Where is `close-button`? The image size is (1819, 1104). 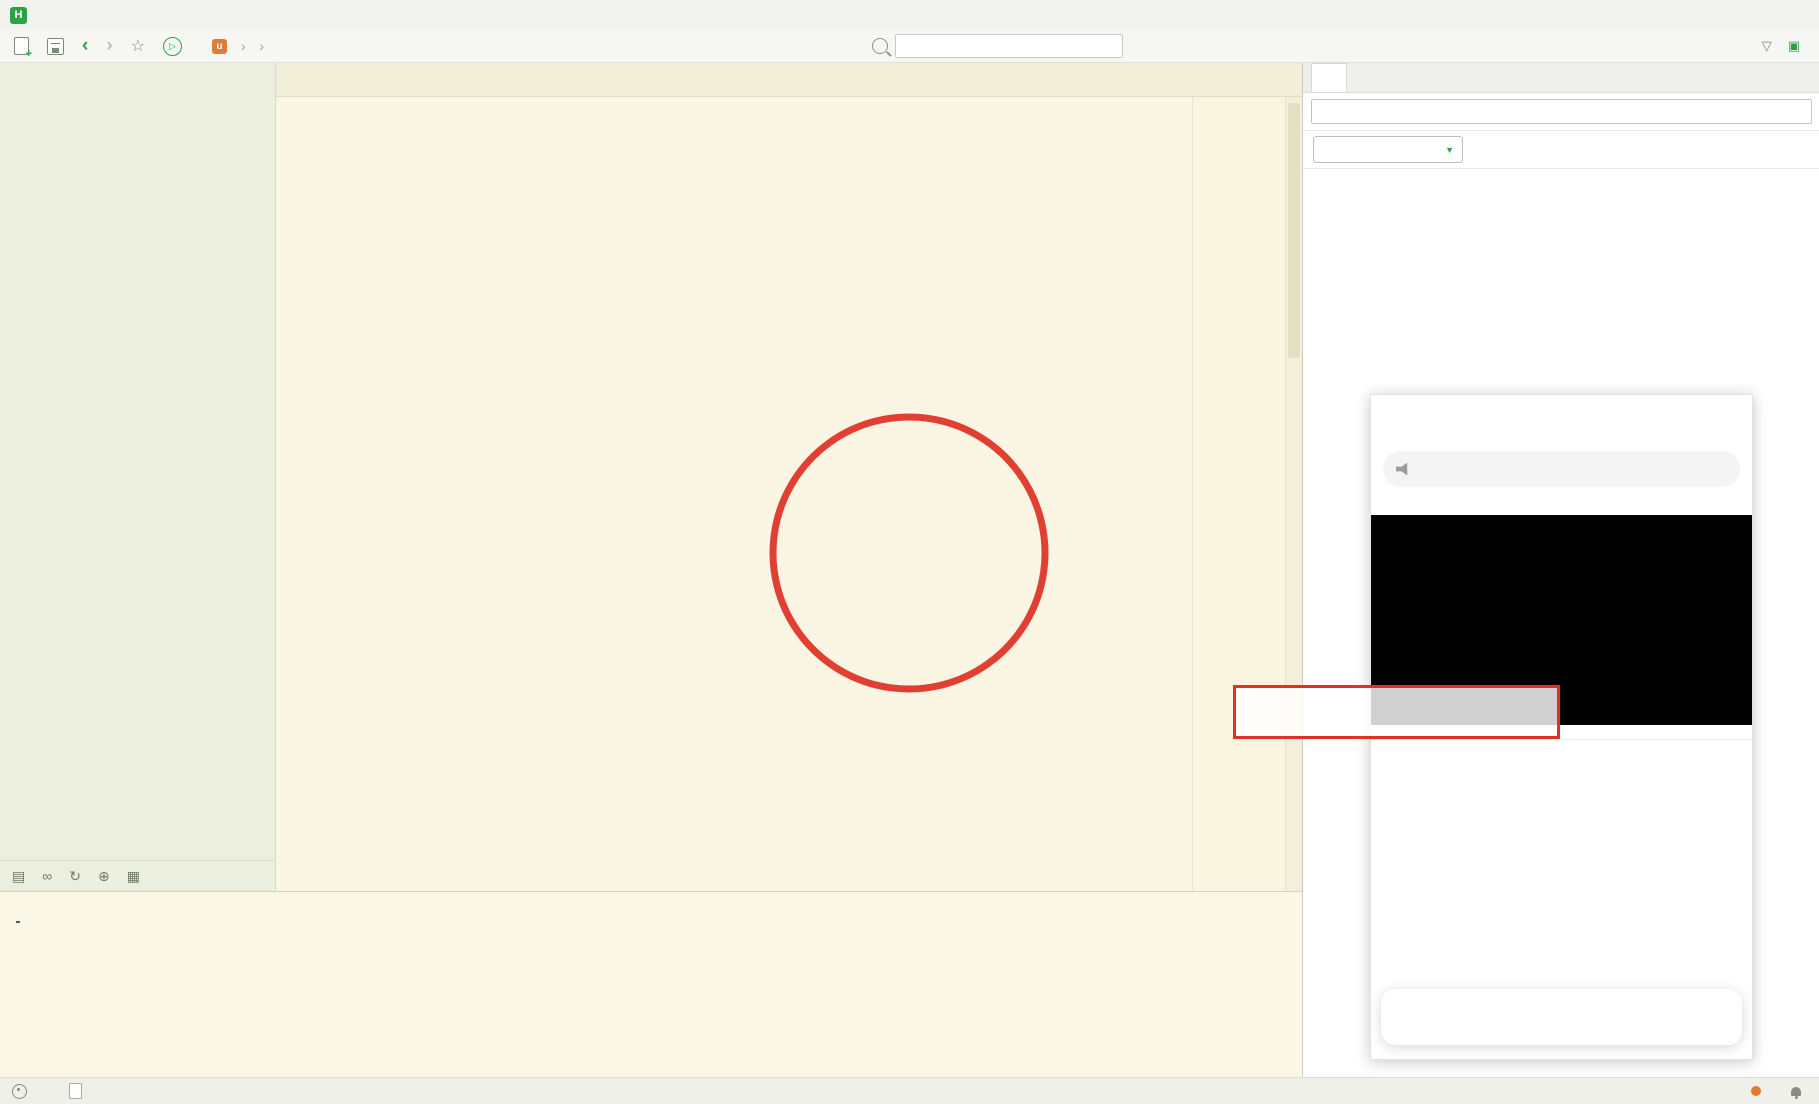 close-button is located at coordinates (1799, 15).